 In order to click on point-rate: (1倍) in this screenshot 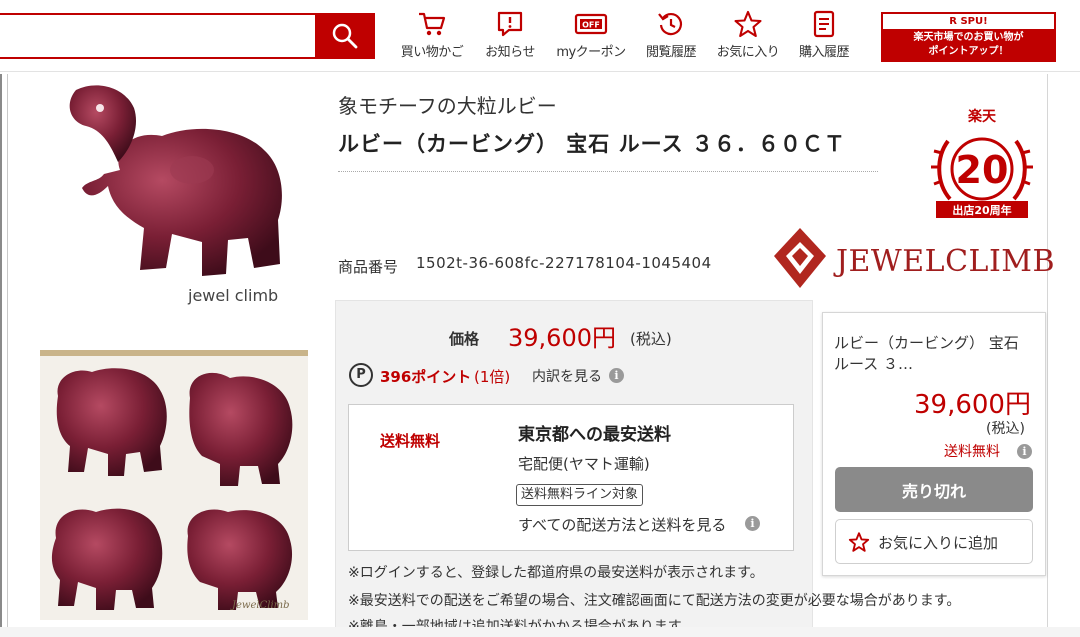, I will do `click(492, 377)`.